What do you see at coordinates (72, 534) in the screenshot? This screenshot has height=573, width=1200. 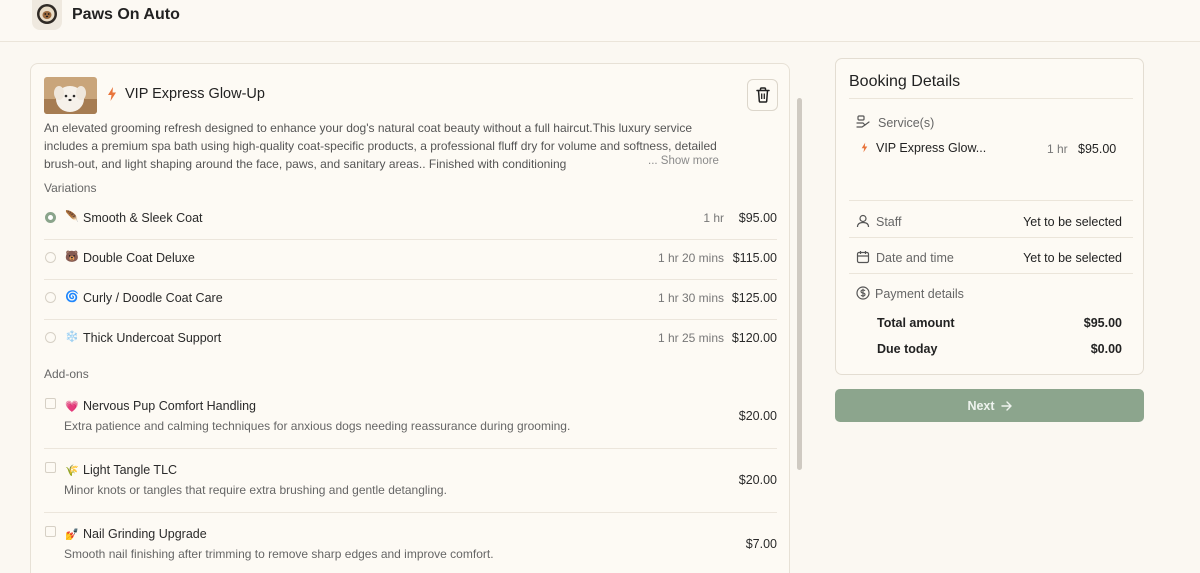 I see `nail-polish-icon: 💅` at bounding box center [72, 534].